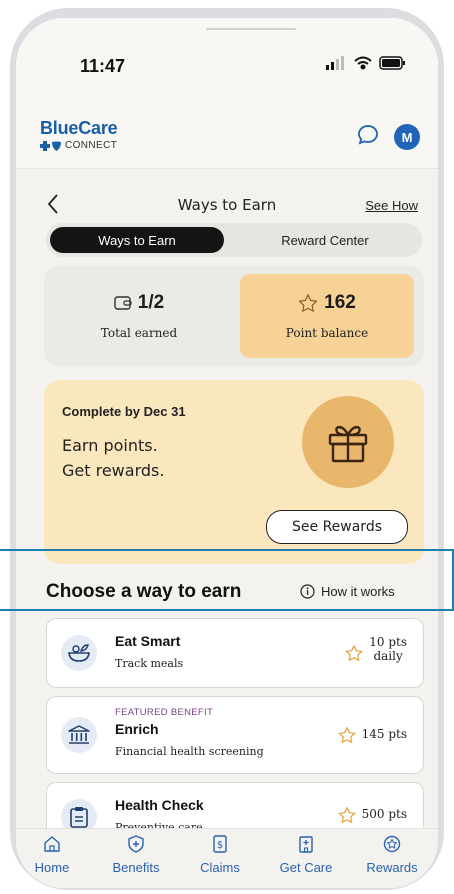  I want to click on tab-benefits-label: Benefits, so click(136, 867).